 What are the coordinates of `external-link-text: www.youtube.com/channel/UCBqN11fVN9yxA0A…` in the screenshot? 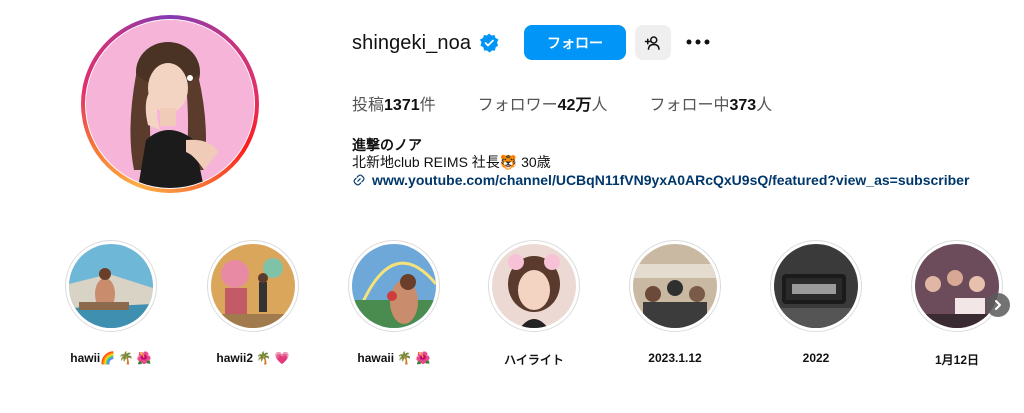 It's located at (670, 180).